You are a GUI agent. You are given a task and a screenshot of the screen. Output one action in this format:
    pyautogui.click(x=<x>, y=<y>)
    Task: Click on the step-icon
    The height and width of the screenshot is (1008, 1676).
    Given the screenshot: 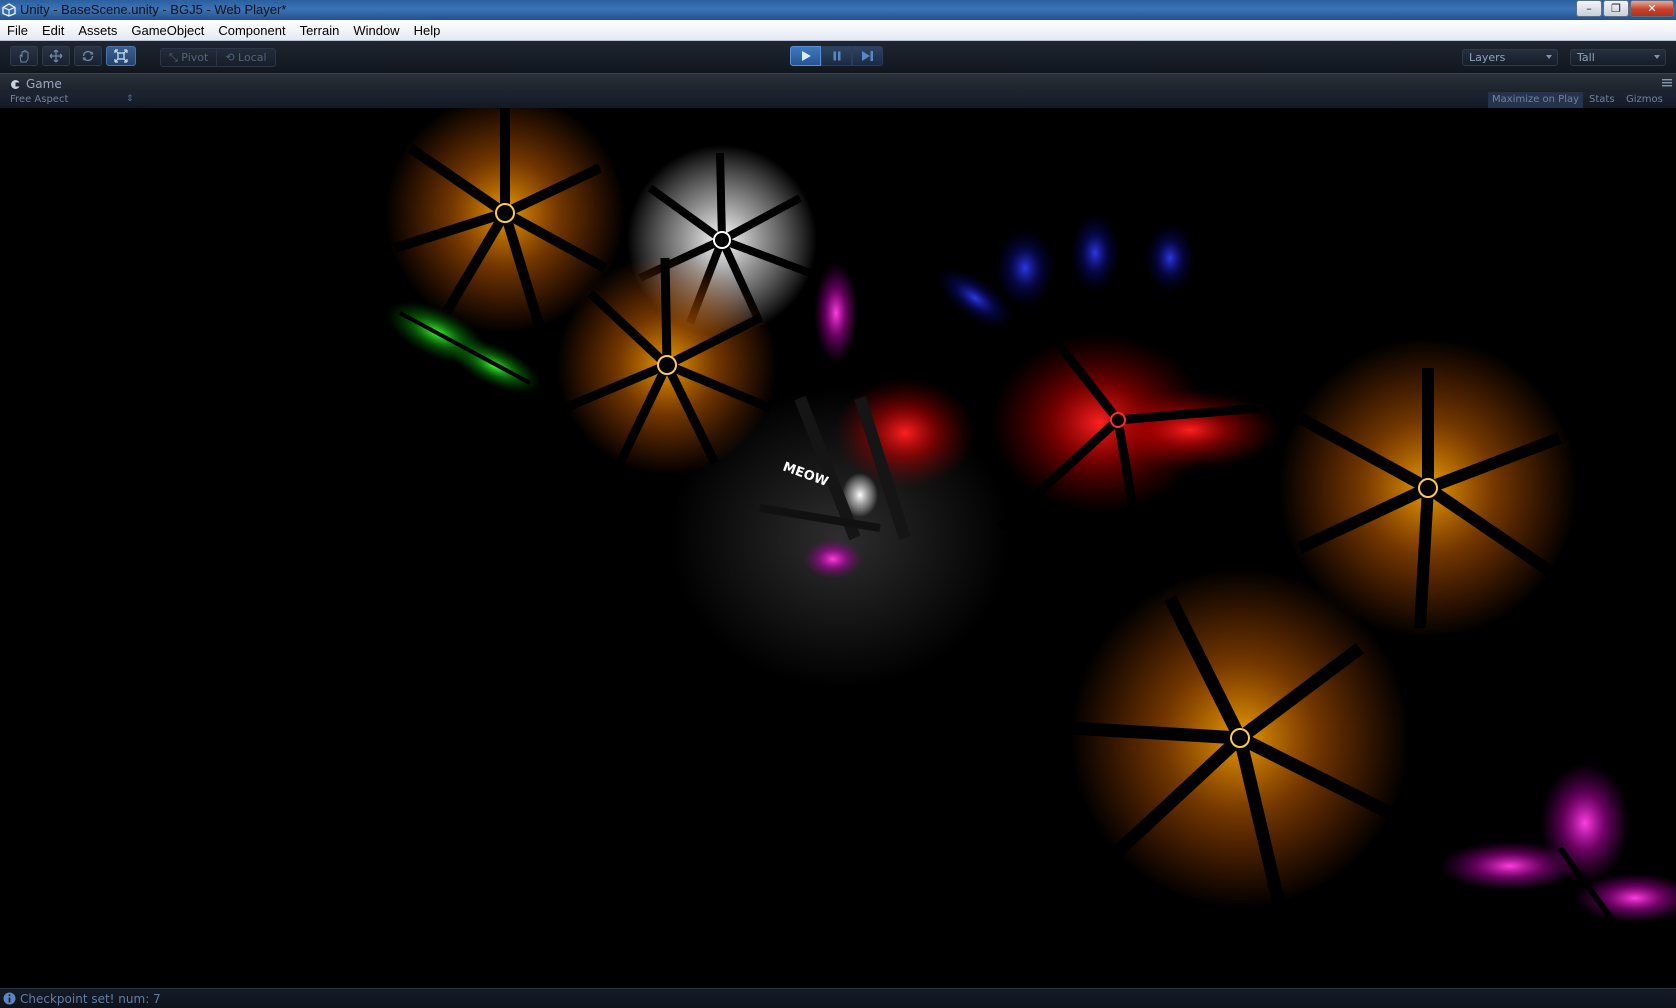 What is the action you would take?
    pyautogui.click(x=867, y=56)
    